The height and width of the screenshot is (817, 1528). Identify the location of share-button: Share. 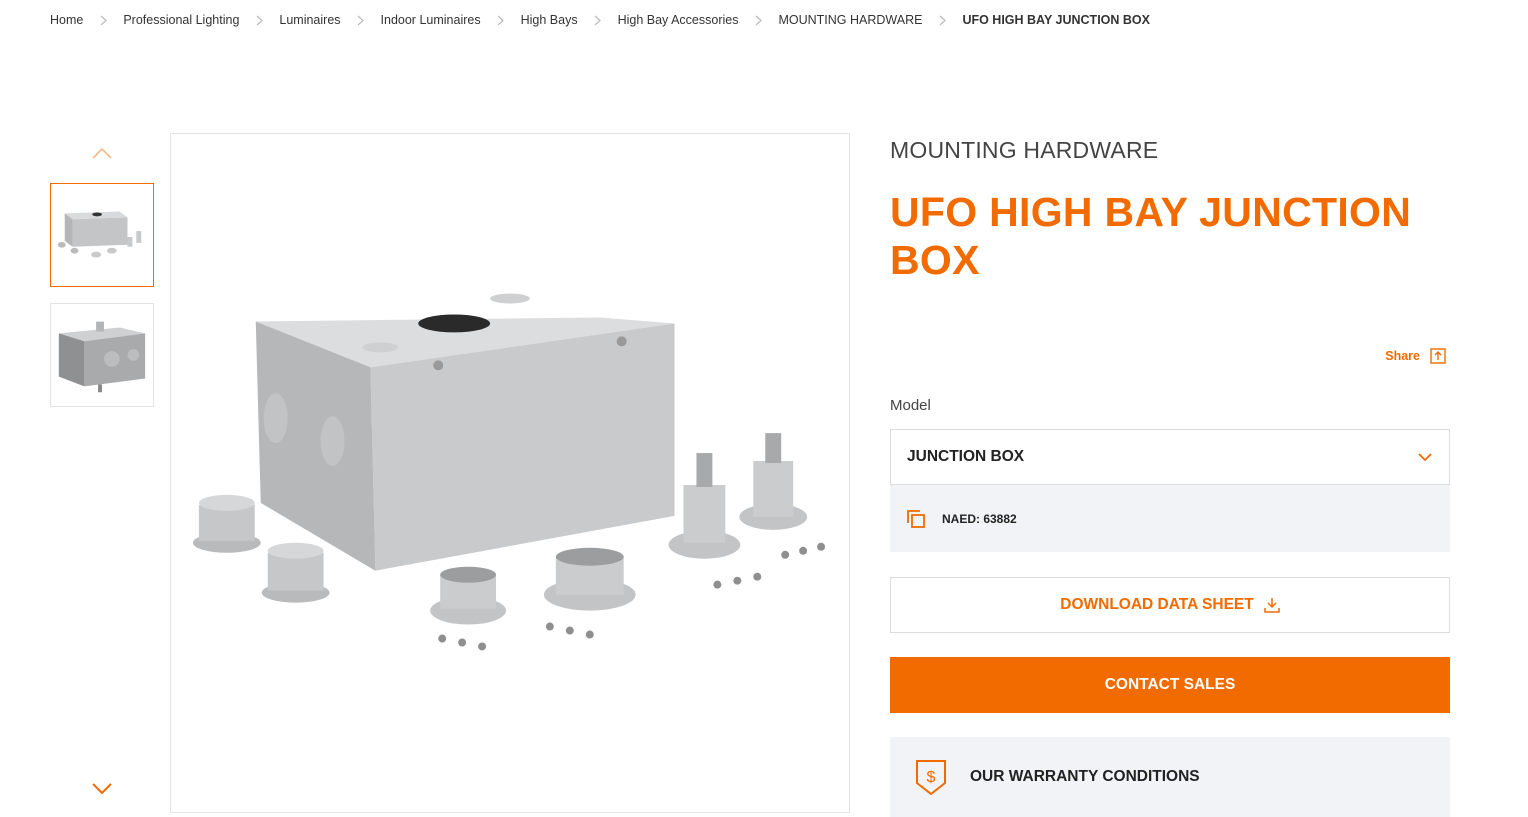
(1415, 356).